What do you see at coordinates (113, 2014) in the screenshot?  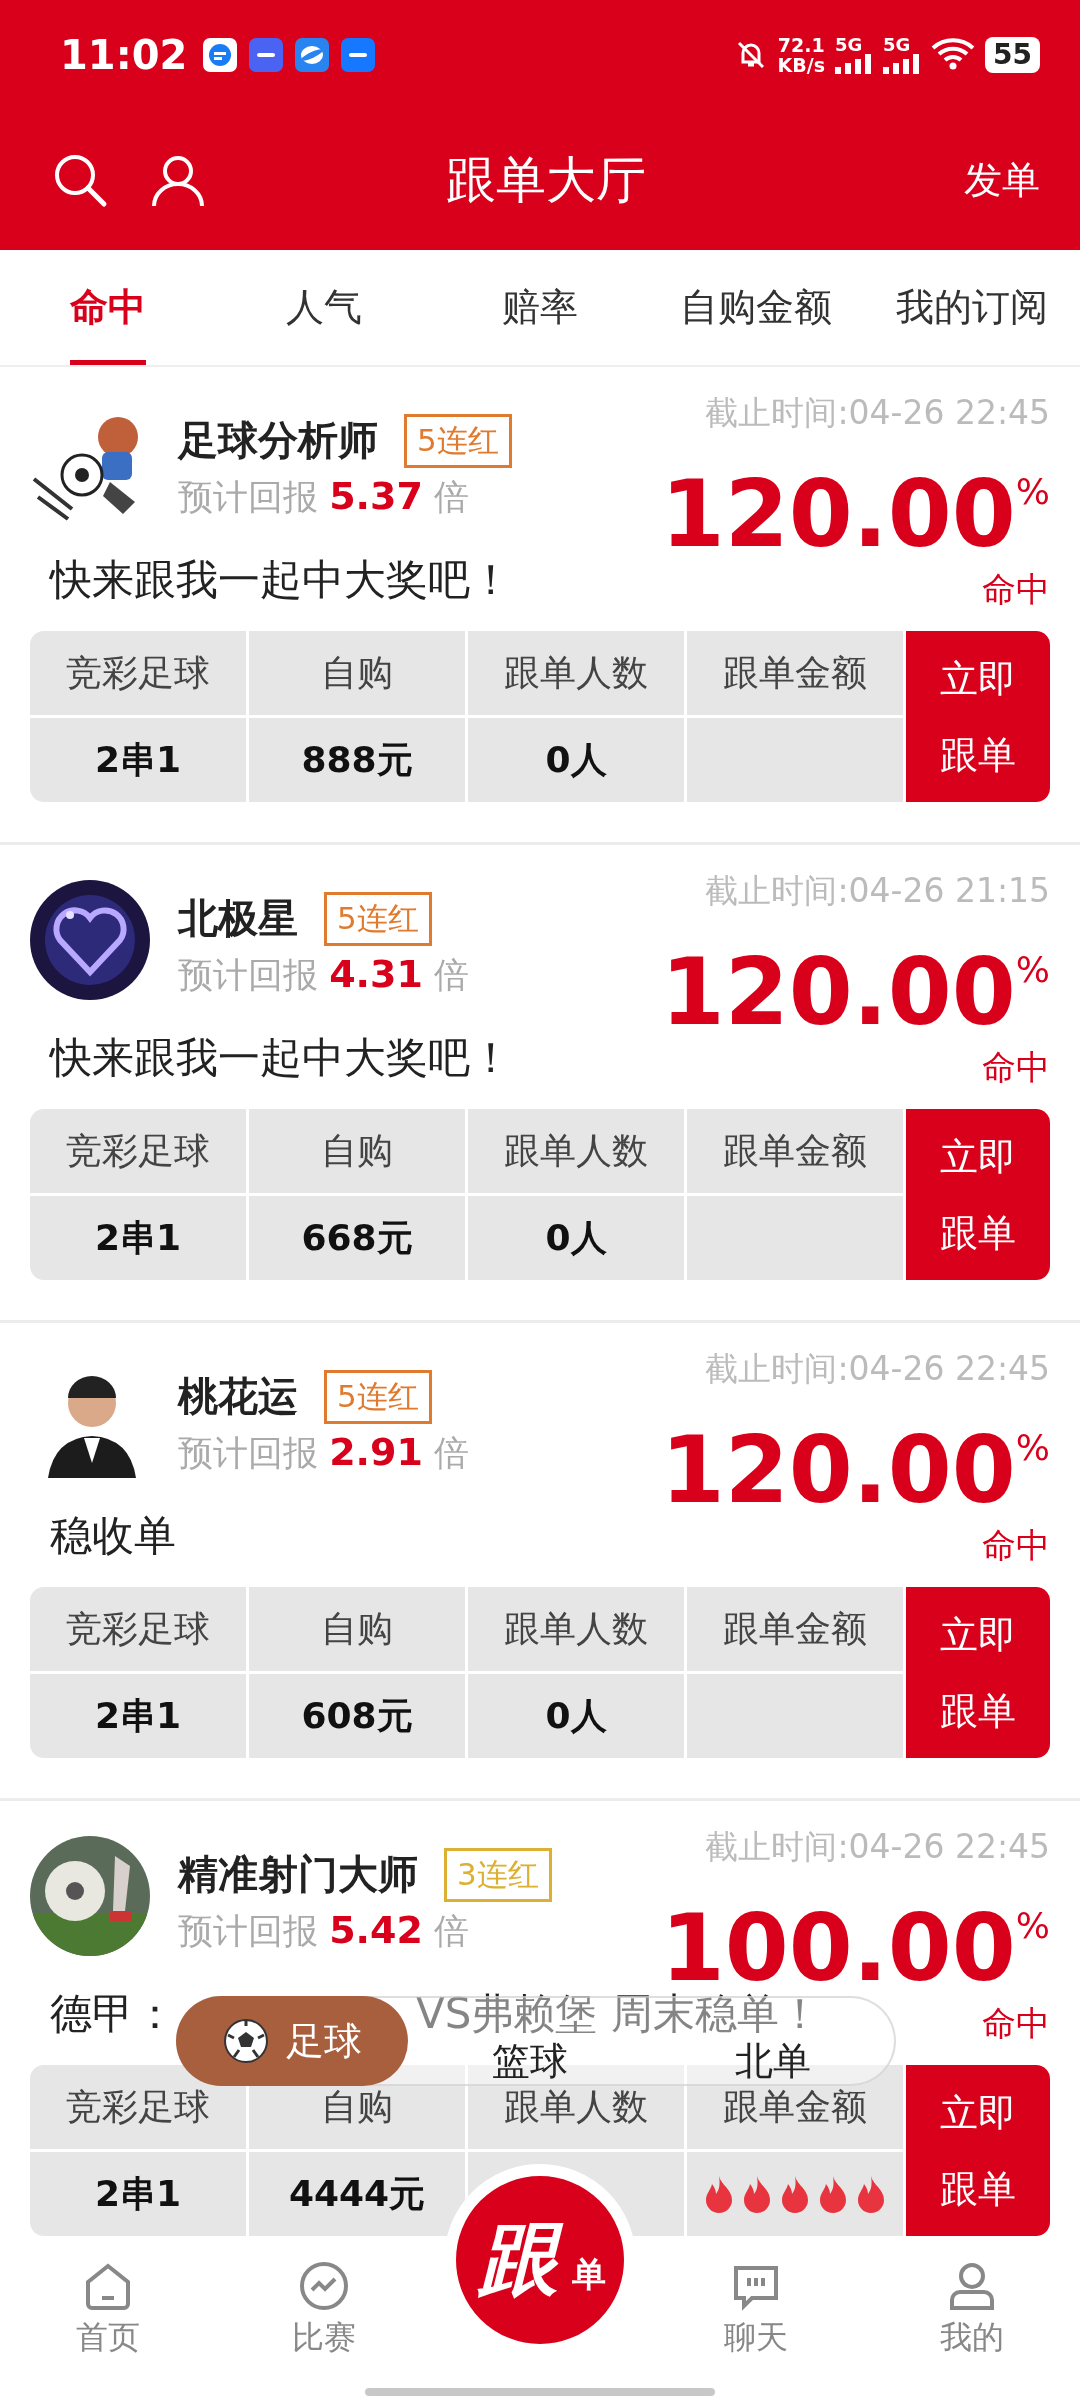 I see `slogan-text: 德甲：` at bounding box center [113, 2014].